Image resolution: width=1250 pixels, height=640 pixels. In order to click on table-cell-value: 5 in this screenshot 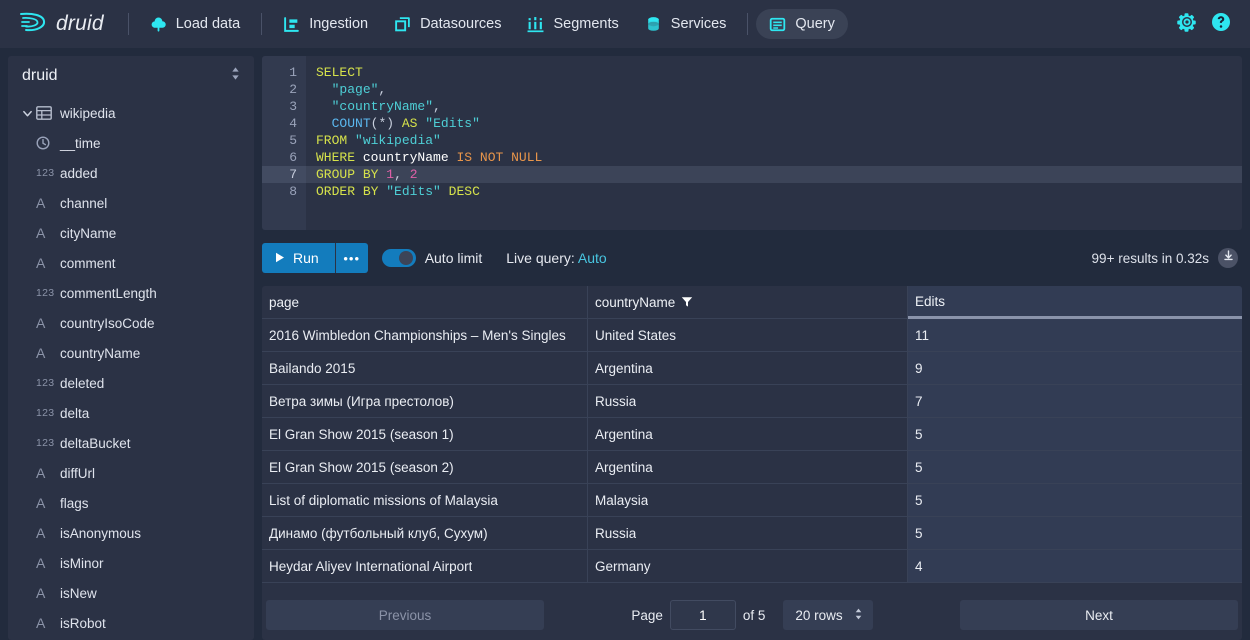, I will do `click(919, 500)`.